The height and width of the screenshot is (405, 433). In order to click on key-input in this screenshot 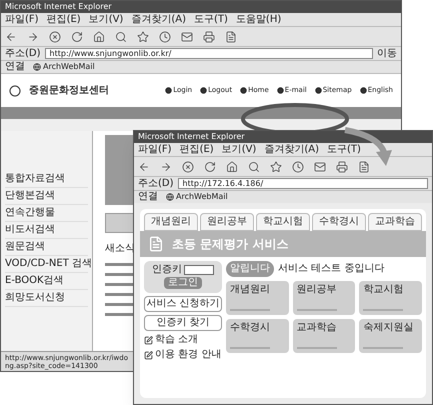, I will do `click(199, 270)`.